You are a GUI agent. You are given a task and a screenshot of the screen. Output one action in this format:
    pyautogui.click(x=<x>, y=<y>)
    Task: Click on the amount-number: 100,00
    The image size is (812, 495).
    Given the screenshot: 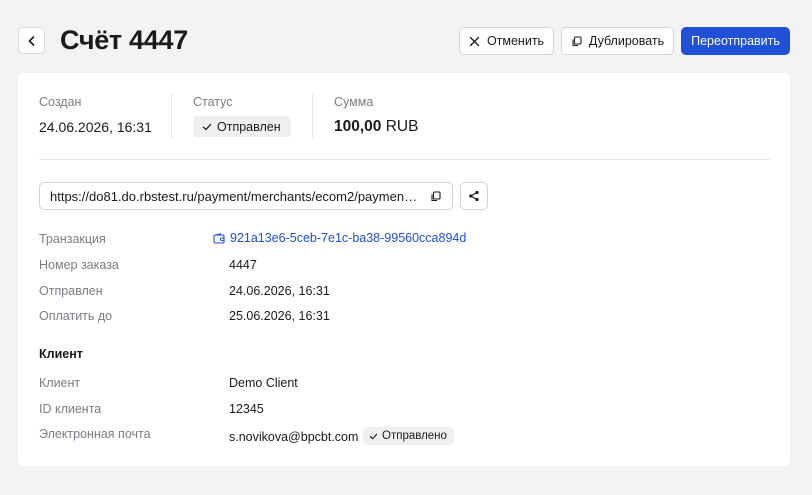 What is the action you would take?
    pyautogui.click(x=358, y=126)
    